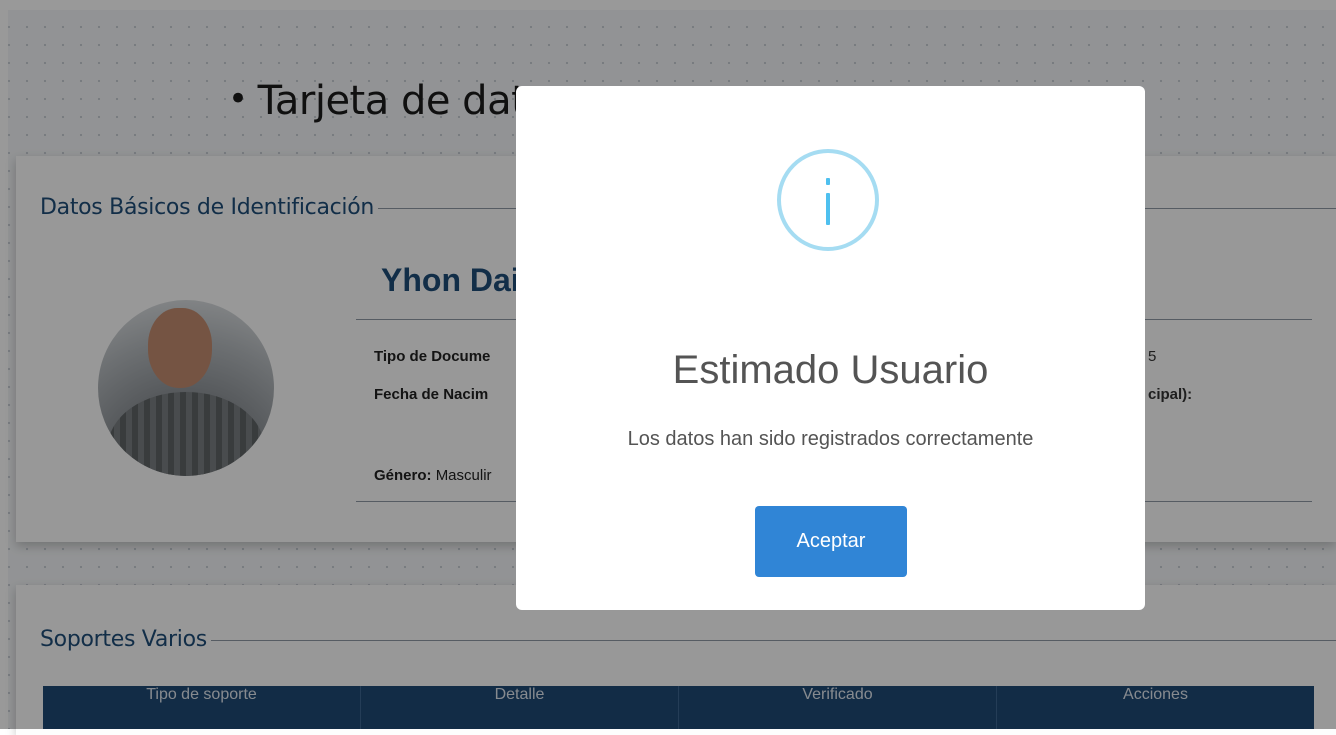  What do you see at coordinates (828, 209) in the screenshot?
I see `info-icon-stem` at bounding box center [828, 209].